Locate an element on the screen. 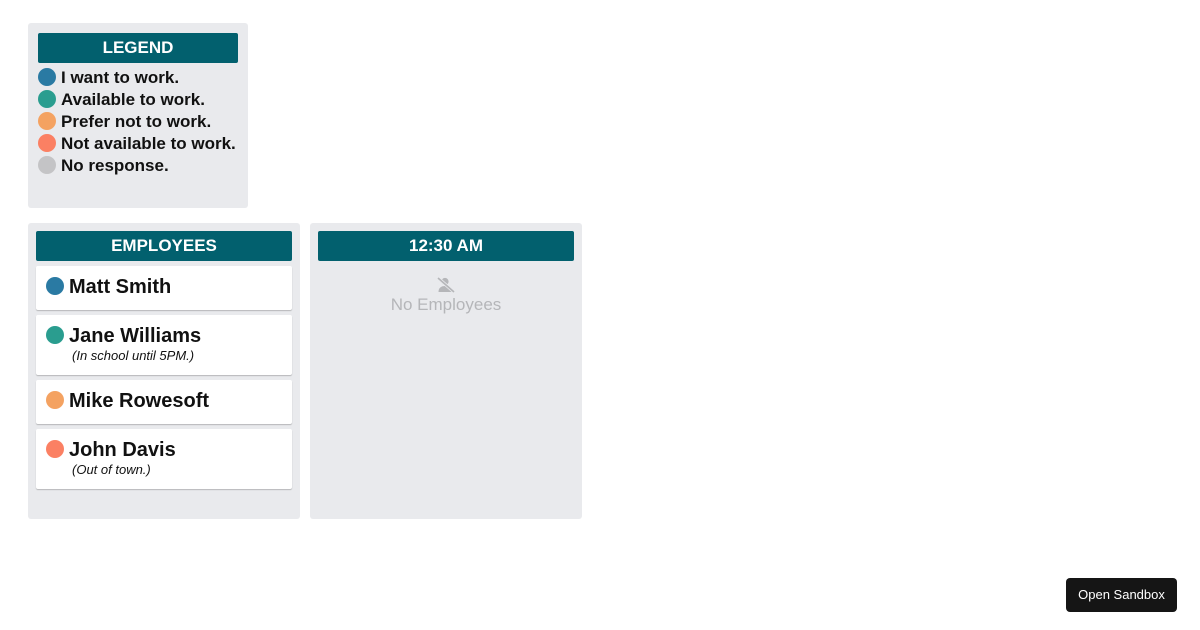  legend-item: I want to work. is located at coordinates (138, 78).